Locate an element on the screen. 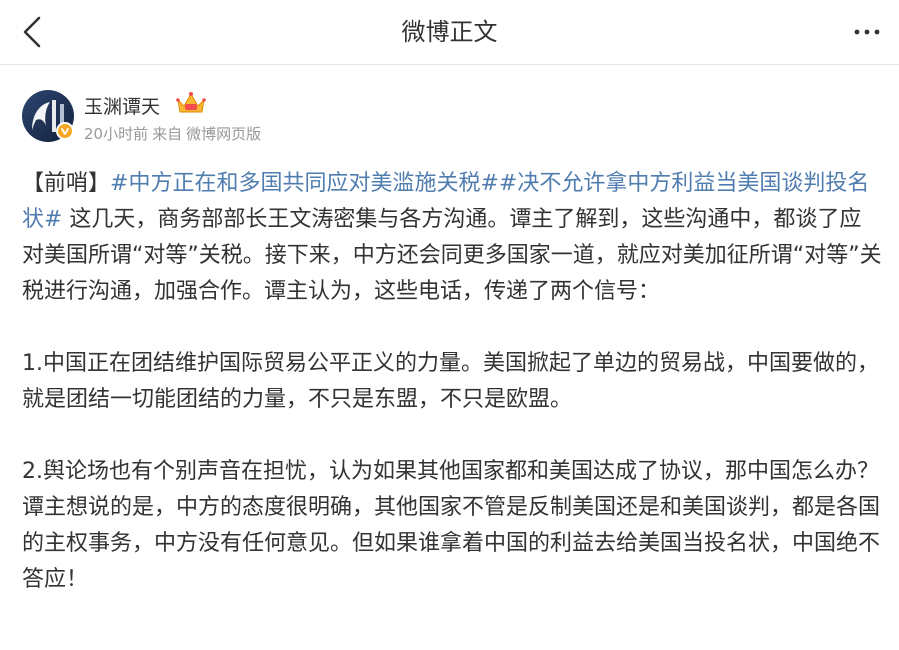 The image size is (899, 650). post-meta: 20小时前 来自 微博网页版 is located at coordinates (174, 133).